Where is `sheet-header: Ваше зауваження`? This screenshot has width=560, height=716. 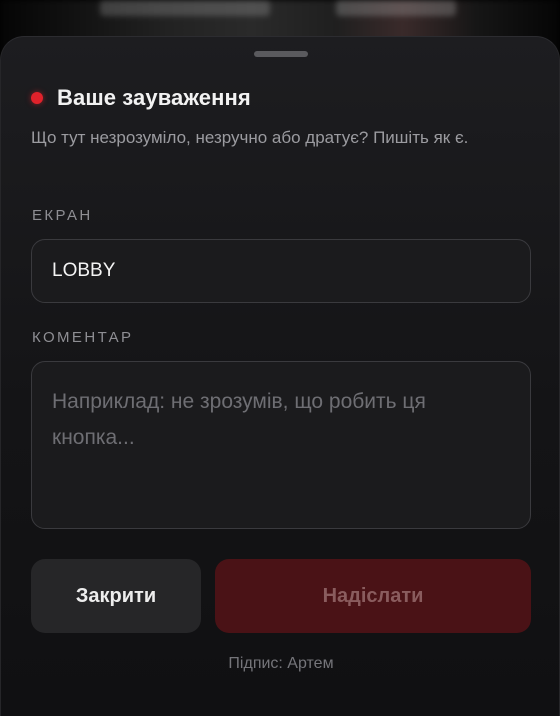
sheet-header: Ваше зауваження is located at coordinates (141, 98).